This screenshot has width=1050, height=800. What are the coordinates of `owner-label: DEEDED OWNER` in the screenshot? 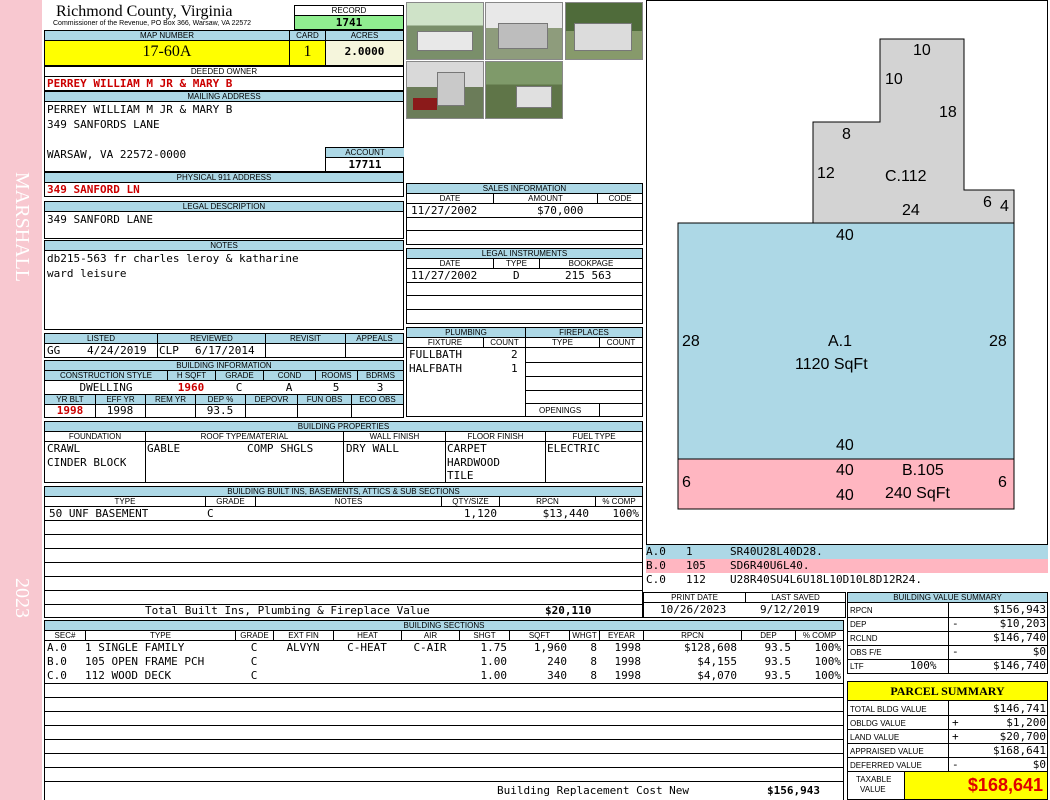 It's located at (224, 72).